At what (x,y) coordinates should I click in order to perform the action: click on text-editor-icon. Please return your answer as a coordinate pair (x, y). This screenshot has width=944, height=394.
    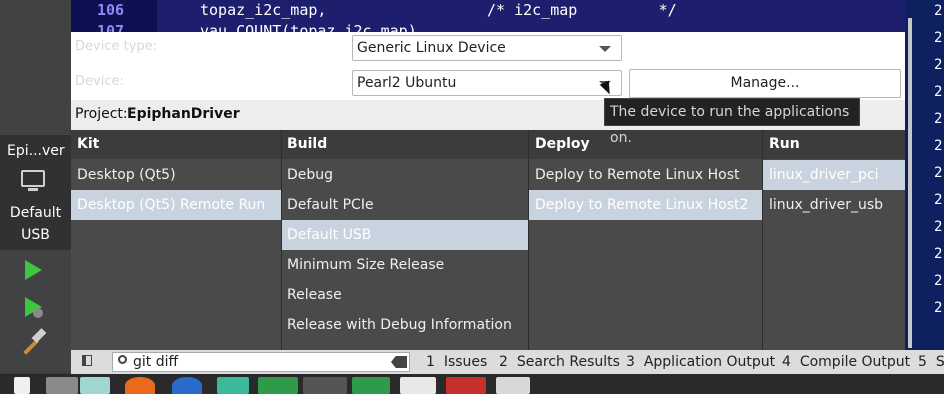
    Looking at the image, I should click on (418, 385).